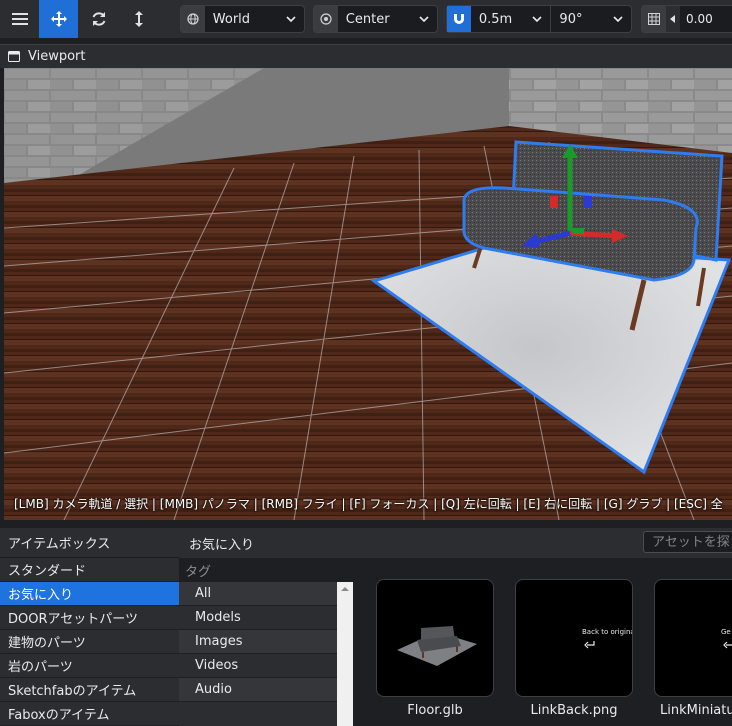 The image size is (732, 726). Describe the element at coordinates (89, 618) in the screenshot. I see `category-door-asset-parts: DOORアセットパーツ` at that location.